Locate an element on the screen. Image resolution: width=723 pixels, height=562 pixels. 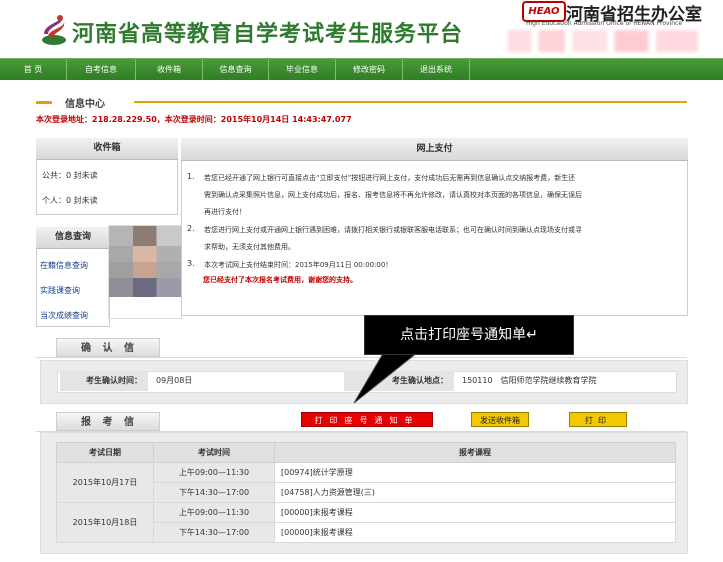
callout-arrow is located at coordinates (386, 377).